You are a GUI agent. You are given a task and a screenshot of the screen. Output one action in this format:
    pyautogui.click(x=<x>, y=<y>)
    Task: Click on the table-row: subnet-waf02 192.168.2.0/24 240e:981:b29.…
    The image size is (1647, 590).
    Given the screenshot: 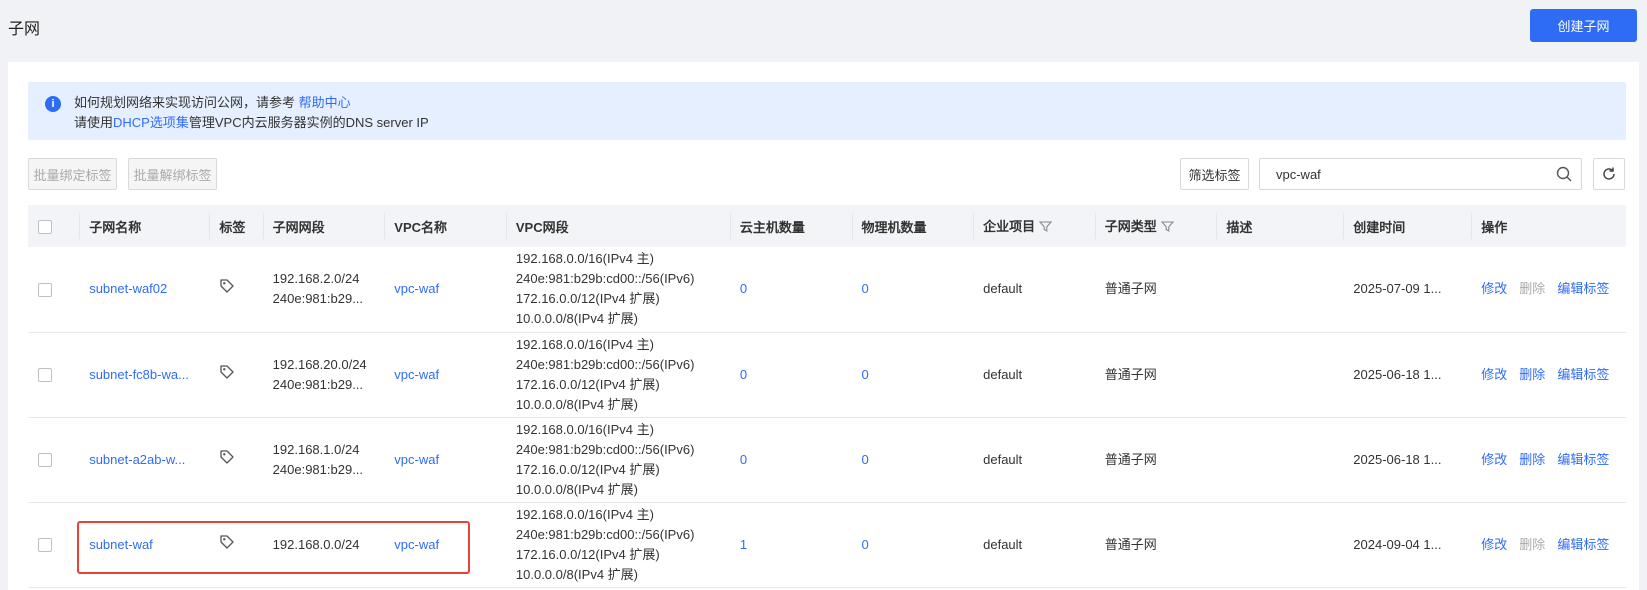 What is the action you would take?
    pyautogui.click(x=827, y=290)
    